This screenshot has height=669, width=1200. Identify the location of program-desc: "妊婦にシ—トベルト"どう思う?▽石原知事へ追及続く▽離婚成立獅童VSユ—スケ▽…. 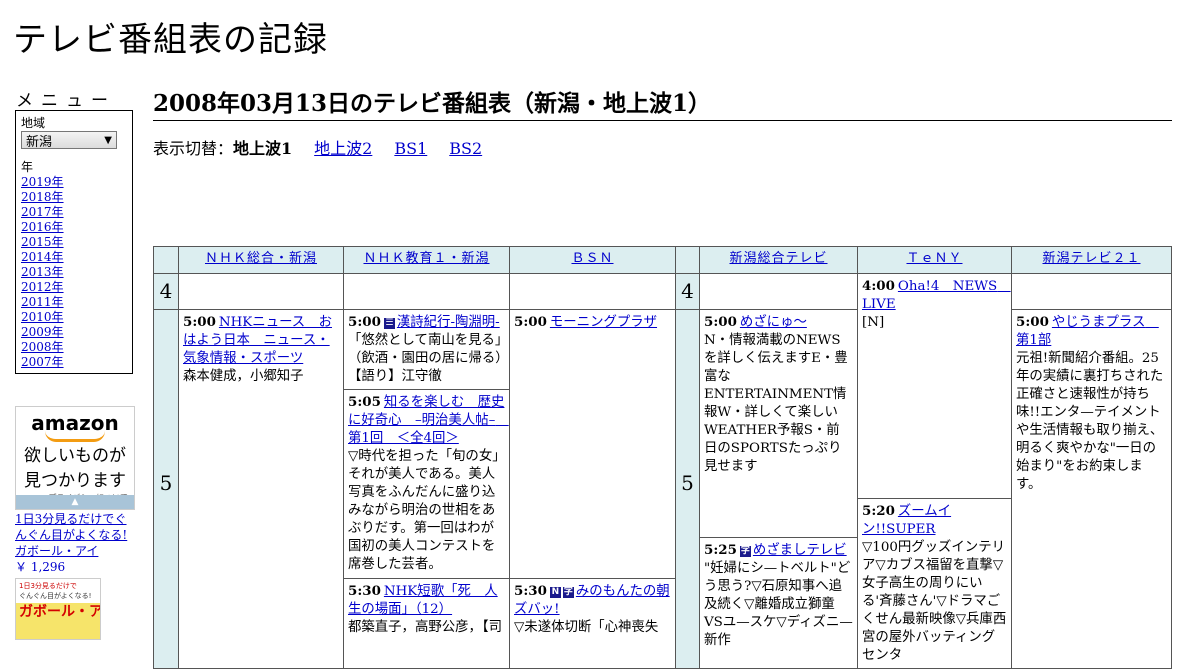
(778, 604).